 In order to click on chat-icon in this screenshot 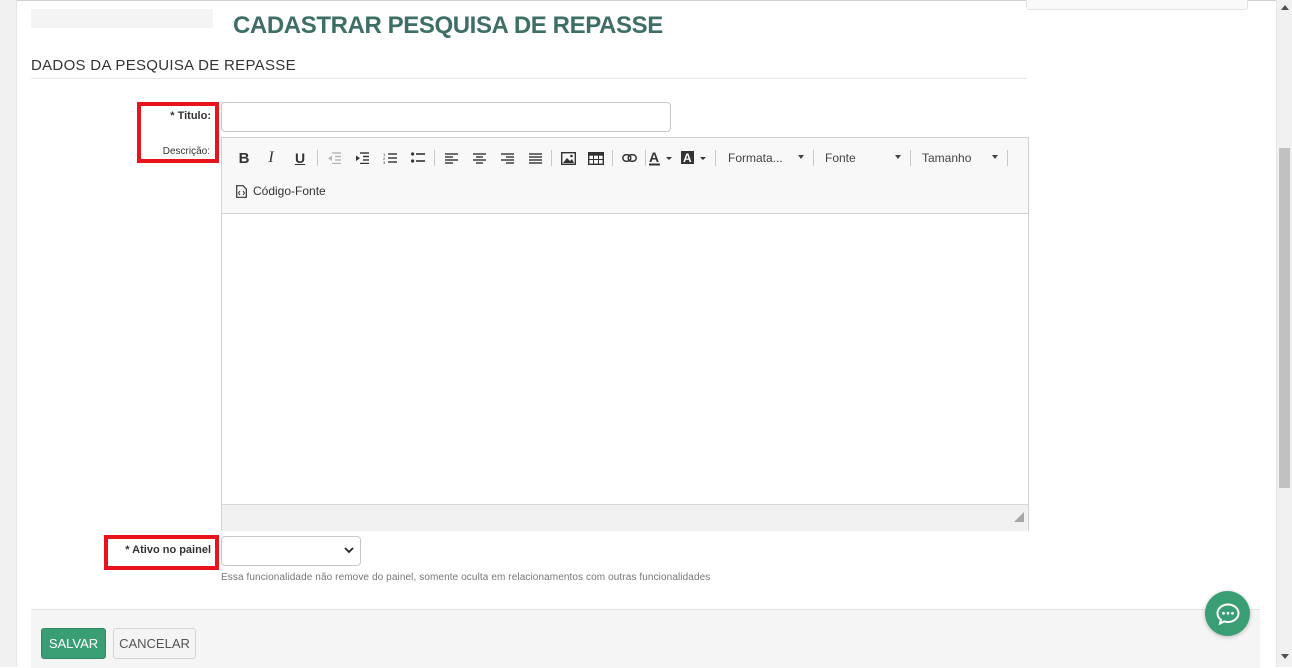, I will do `click(1227, 613)`.